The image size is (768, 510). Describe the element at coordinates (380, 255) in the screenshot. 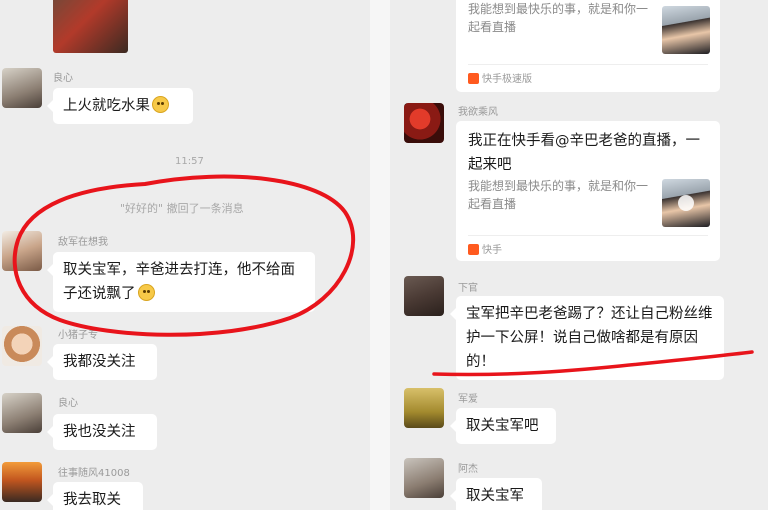

I see `panel-divider` at that location.